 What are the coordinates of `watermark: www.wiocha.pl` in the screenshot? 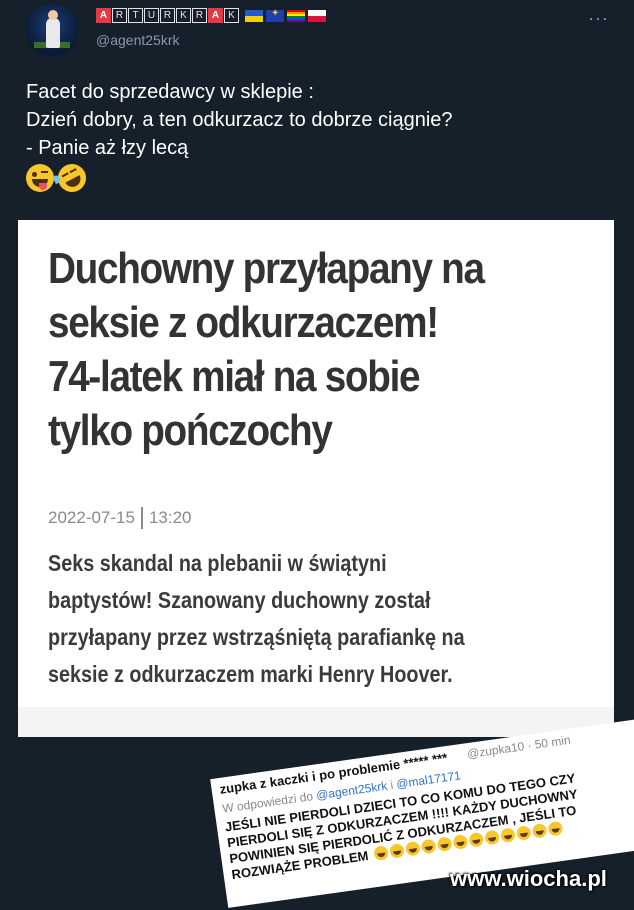 It's located at (528, 878).